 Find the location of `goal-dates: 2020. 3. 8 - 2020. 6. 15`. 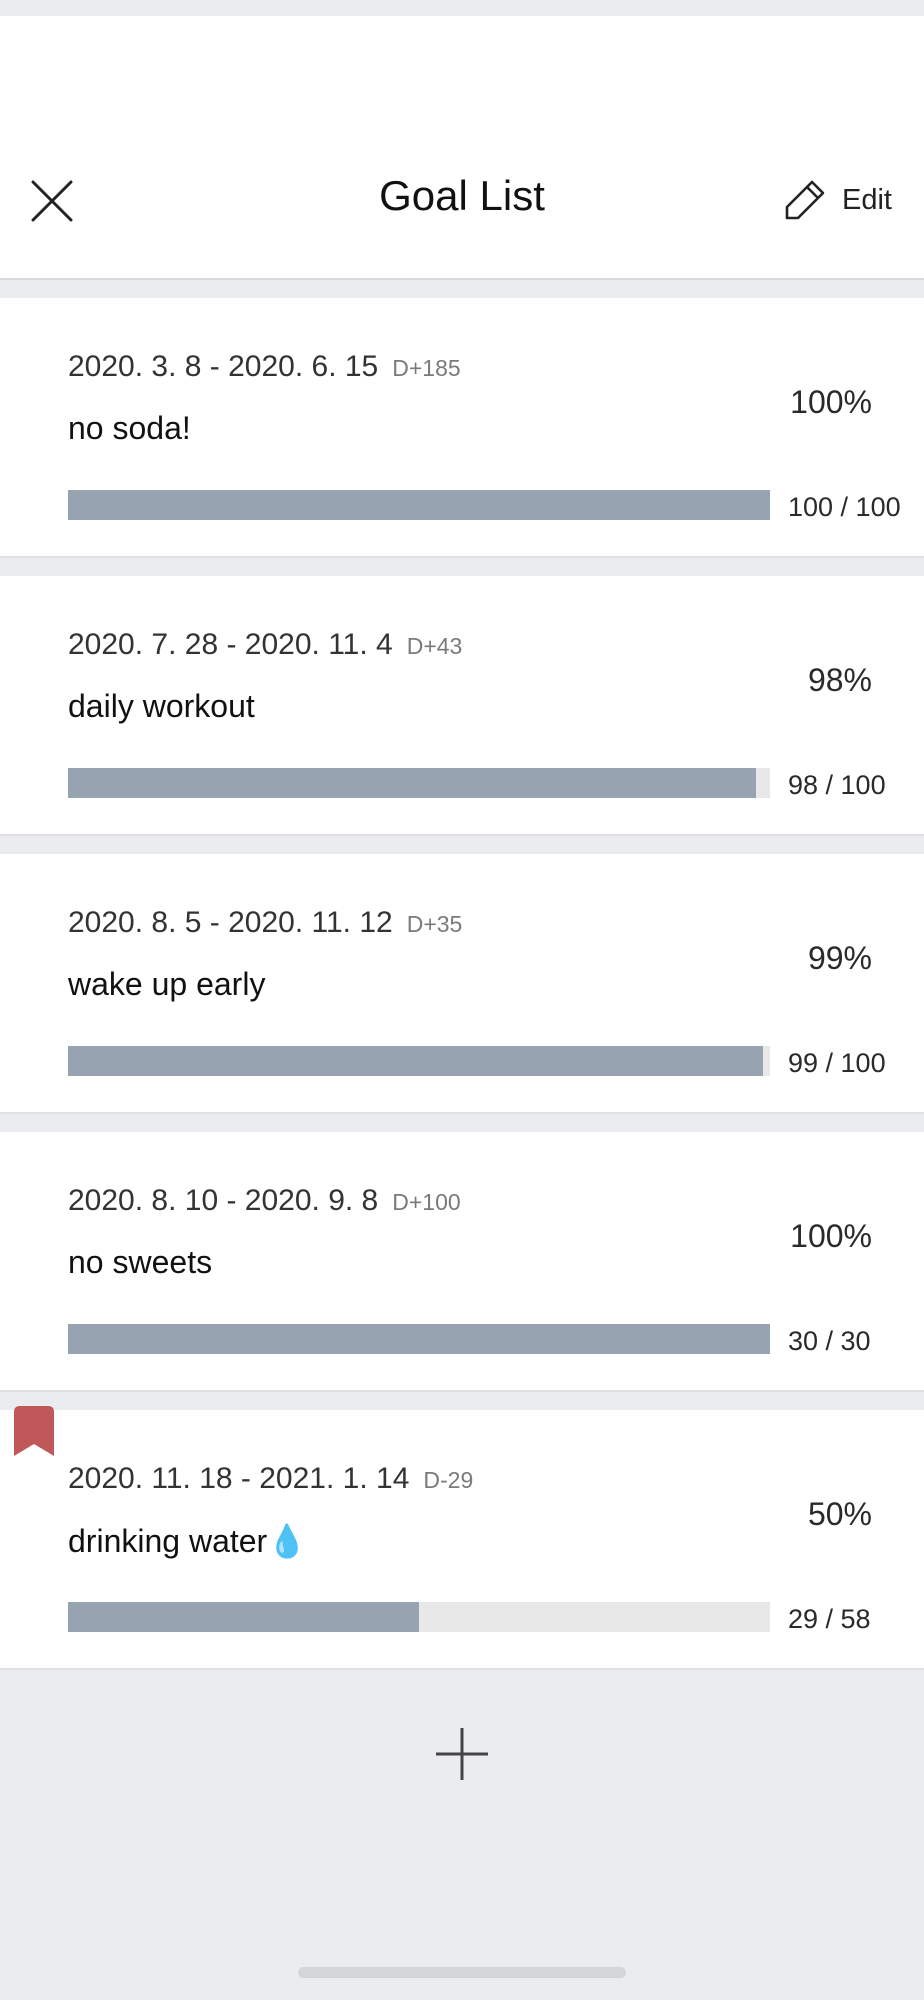

goal-dates: 2020. 3. 8 - 2020. 6. 15 is located at coordinates (223, 366).